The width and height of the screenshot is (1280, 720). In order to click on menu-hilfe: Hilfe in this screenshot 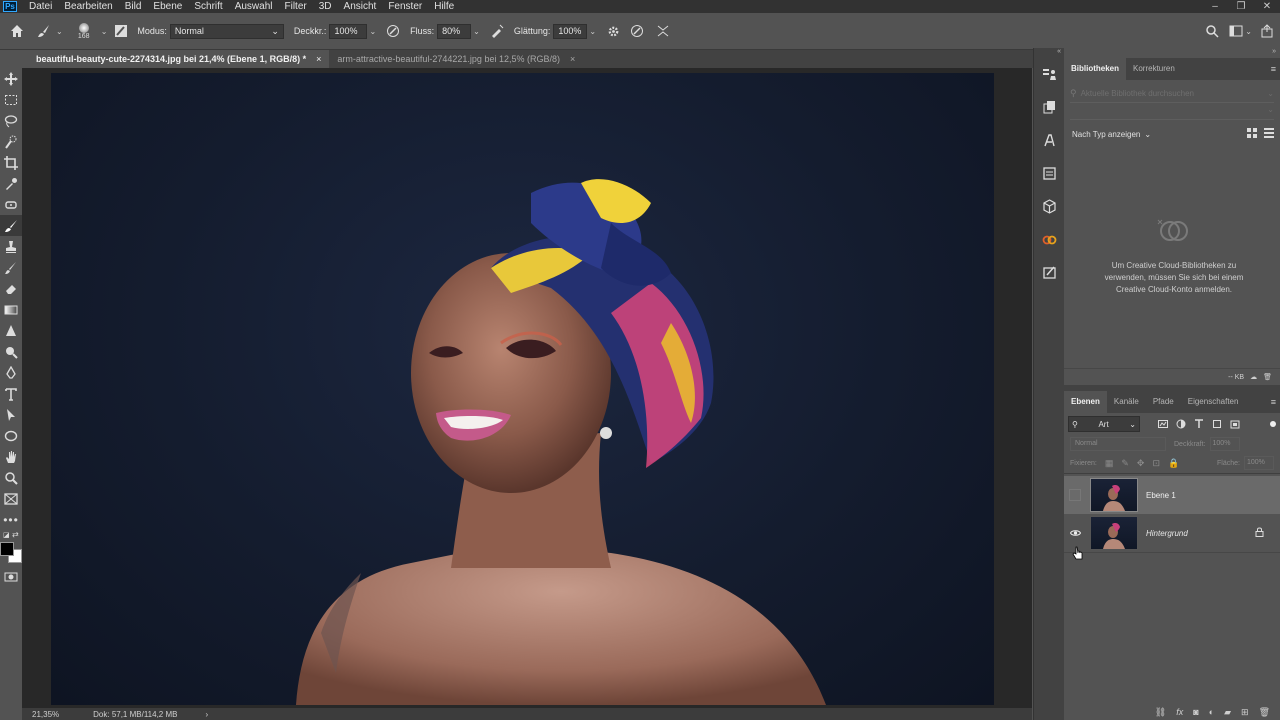, I will do `click(444, 6)`.